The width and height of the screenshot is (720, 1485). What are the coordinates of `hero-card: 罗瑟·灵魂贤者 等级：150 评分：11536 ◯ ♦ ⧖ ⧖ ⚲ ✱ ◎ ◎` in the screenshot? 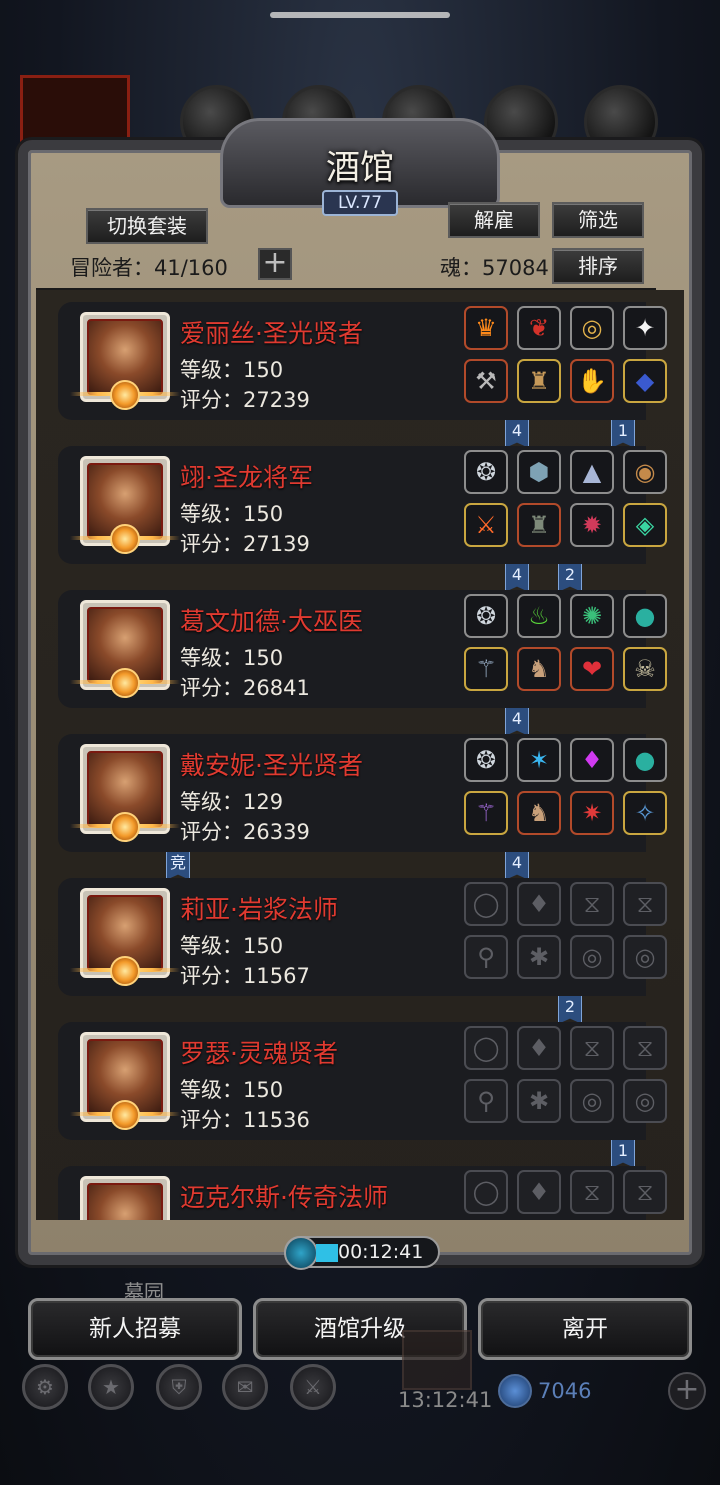 It's located at (362, 1081).